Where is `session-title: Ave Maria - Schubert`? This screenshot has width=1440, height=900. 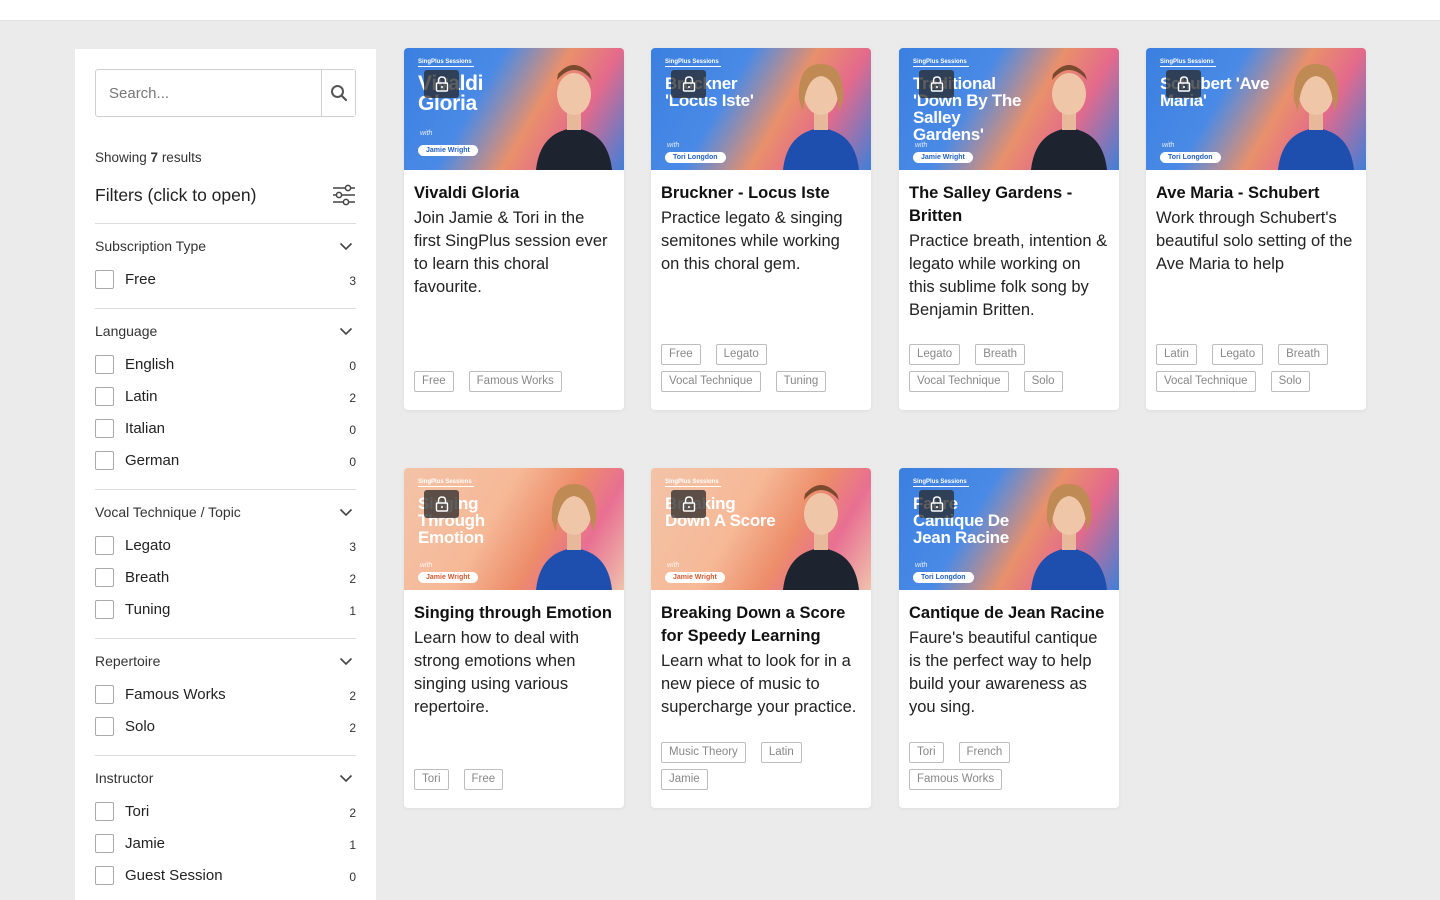 session-title: Ave Maria - Schubert is located at coordinates (1256, 187).